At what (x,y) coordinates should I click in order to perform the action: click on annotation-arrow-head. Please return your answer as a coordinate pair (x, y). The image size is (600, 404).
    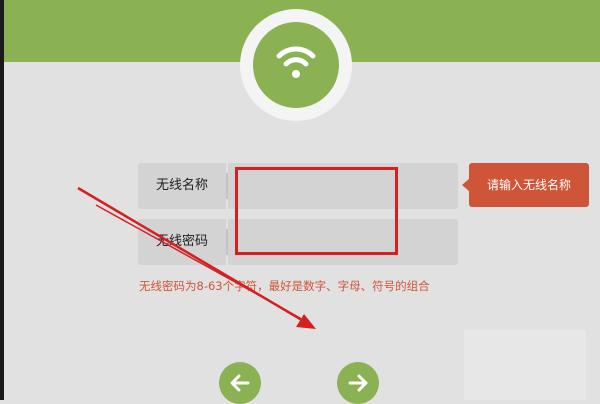
    Looking at the image, I should click on (306, 321).